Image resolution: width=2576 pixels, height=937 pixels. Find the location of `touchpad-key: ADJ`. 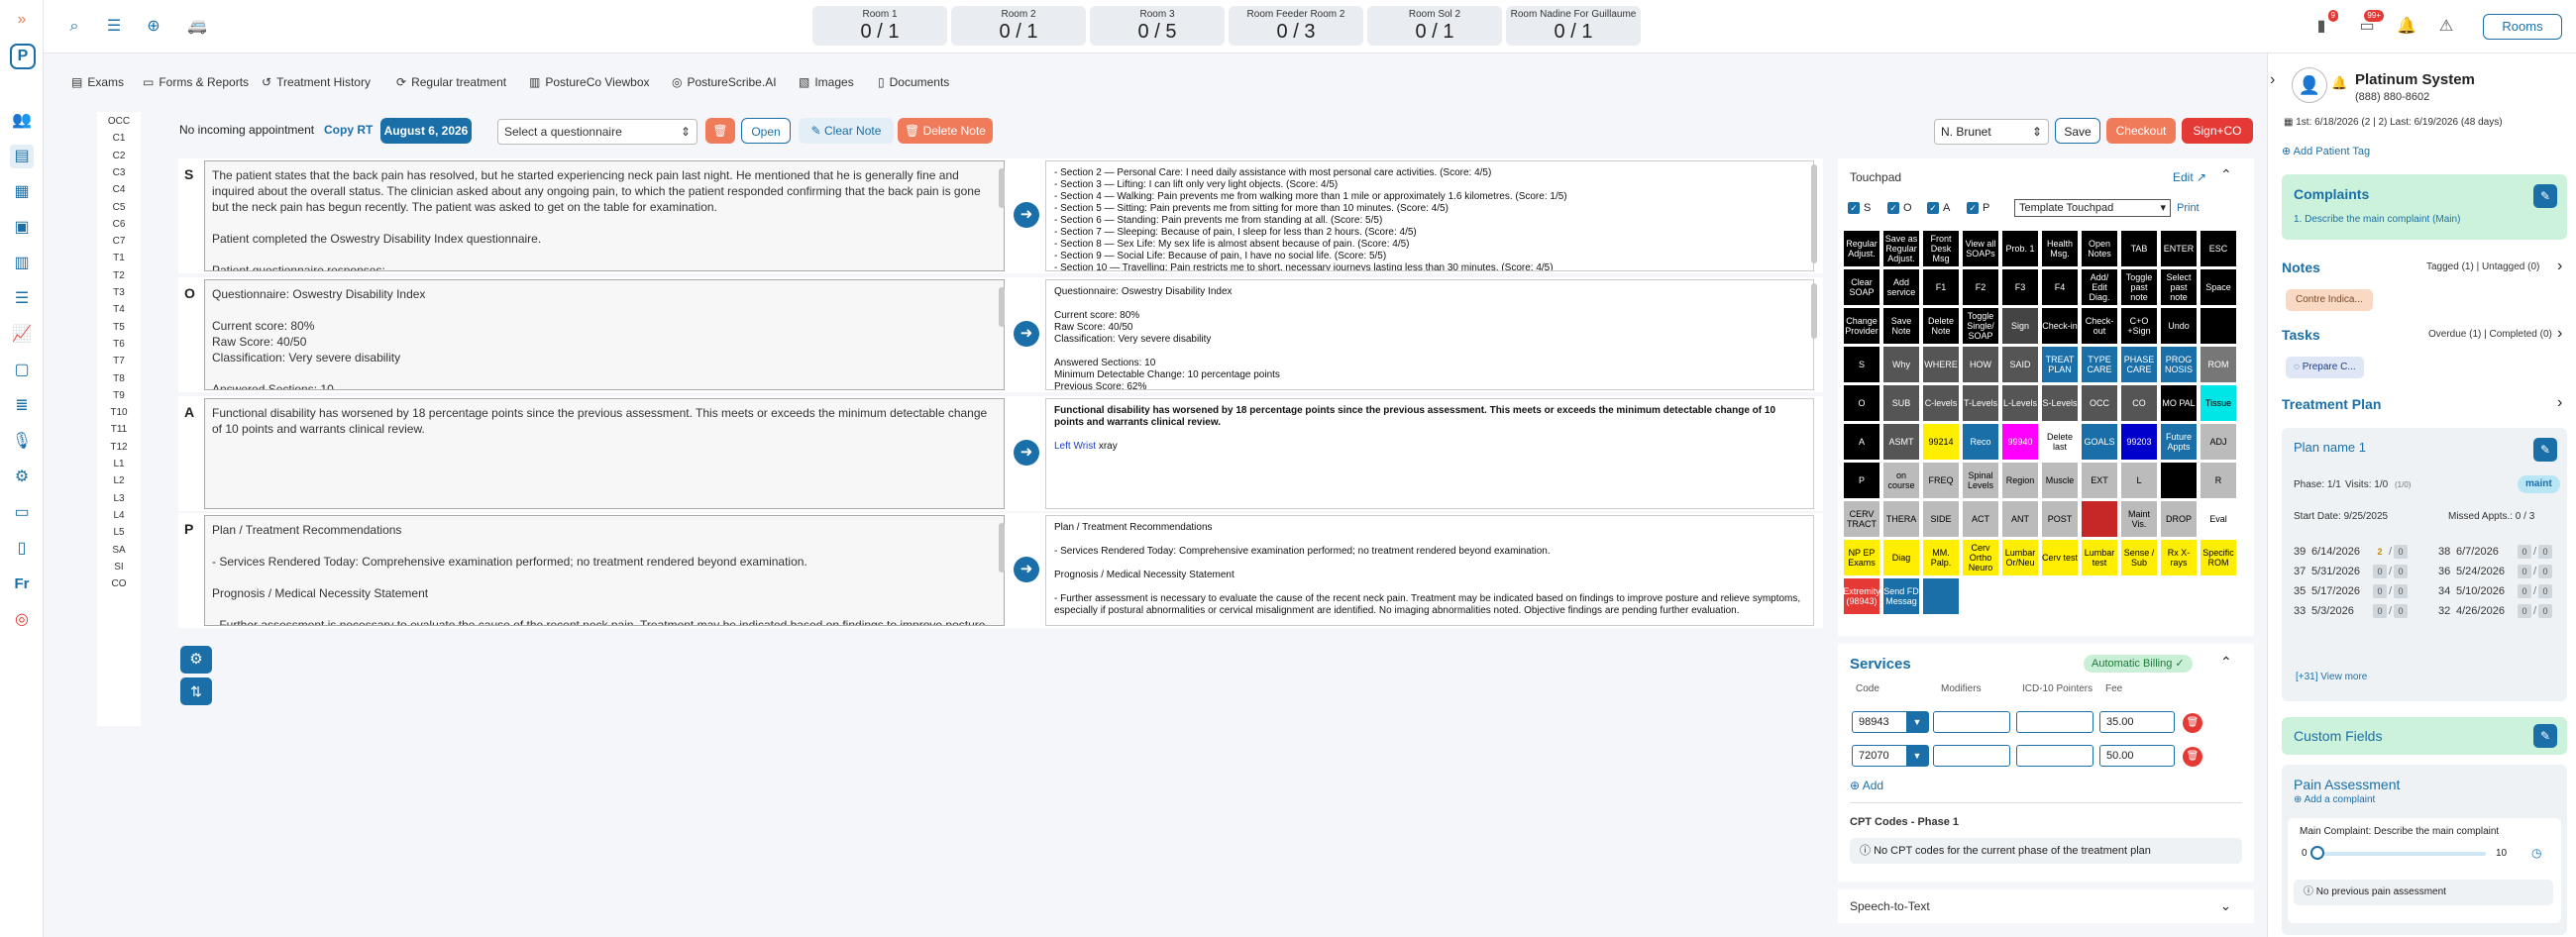

touchpad-key: ADJ is located at coordinates (2218, 442).